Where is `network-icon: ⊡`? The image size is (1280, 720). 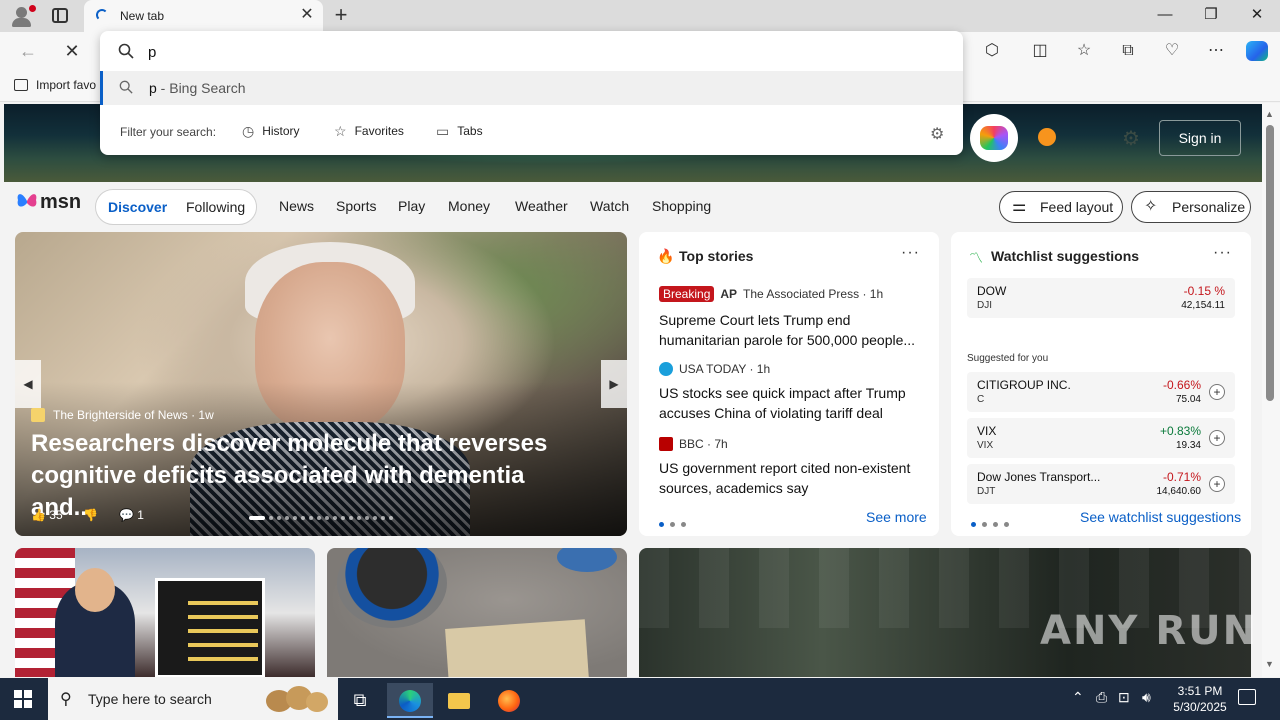 network-icon: ⊡ is located at coordinates (1124, 697).